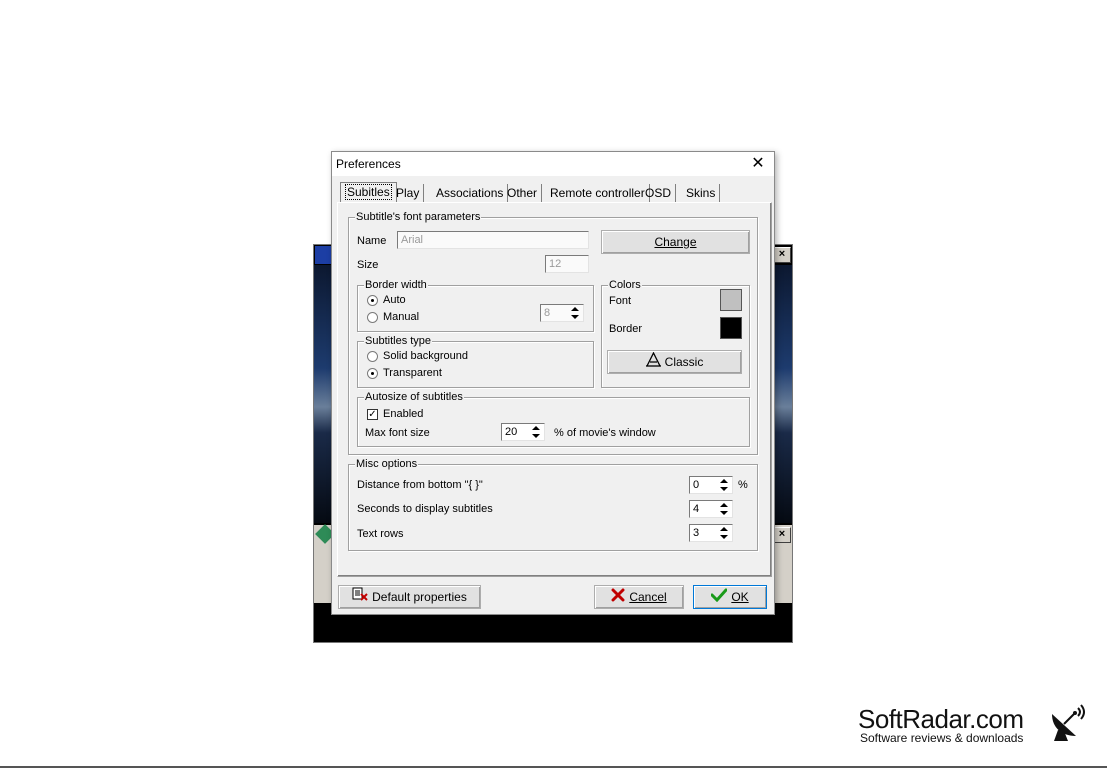 This screenshot has width=1107, height=769. Describe the element at coordinates (368, 164) in the screenshot. I see `dialog-title: Preferences` at that location.